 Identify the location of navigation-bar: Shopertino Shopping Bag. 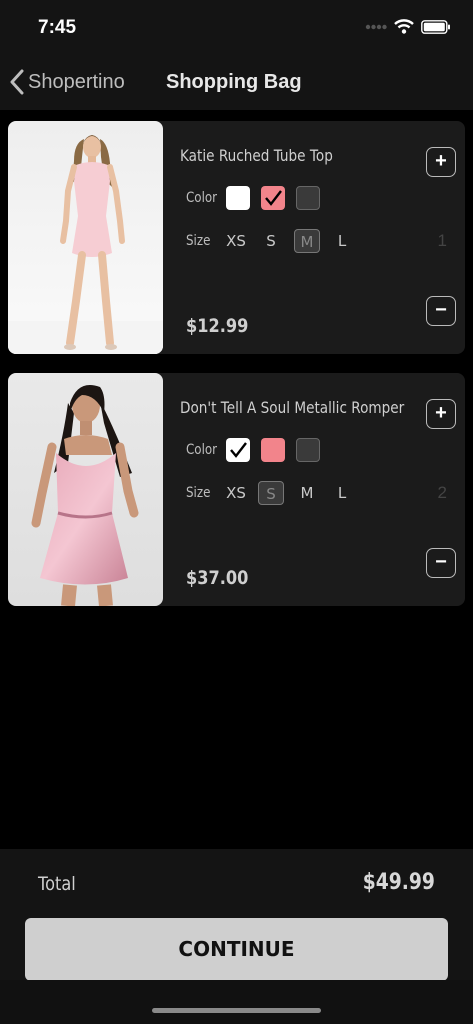
(236, 83).